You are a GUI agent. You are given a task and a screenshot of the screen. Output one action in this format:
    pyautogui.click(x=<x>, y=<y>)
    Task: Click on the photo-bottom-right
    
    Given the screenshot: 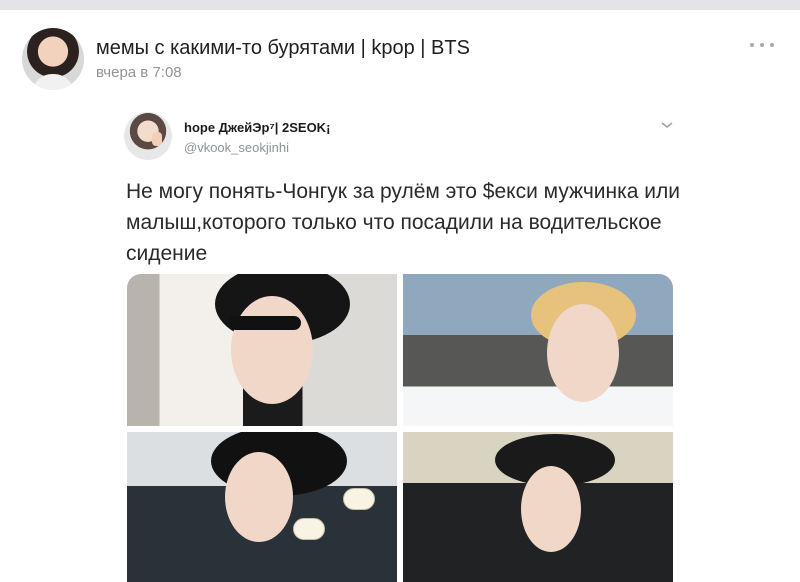 What is the action you would take?
    pyautogui.click(x=538, y=507)
    